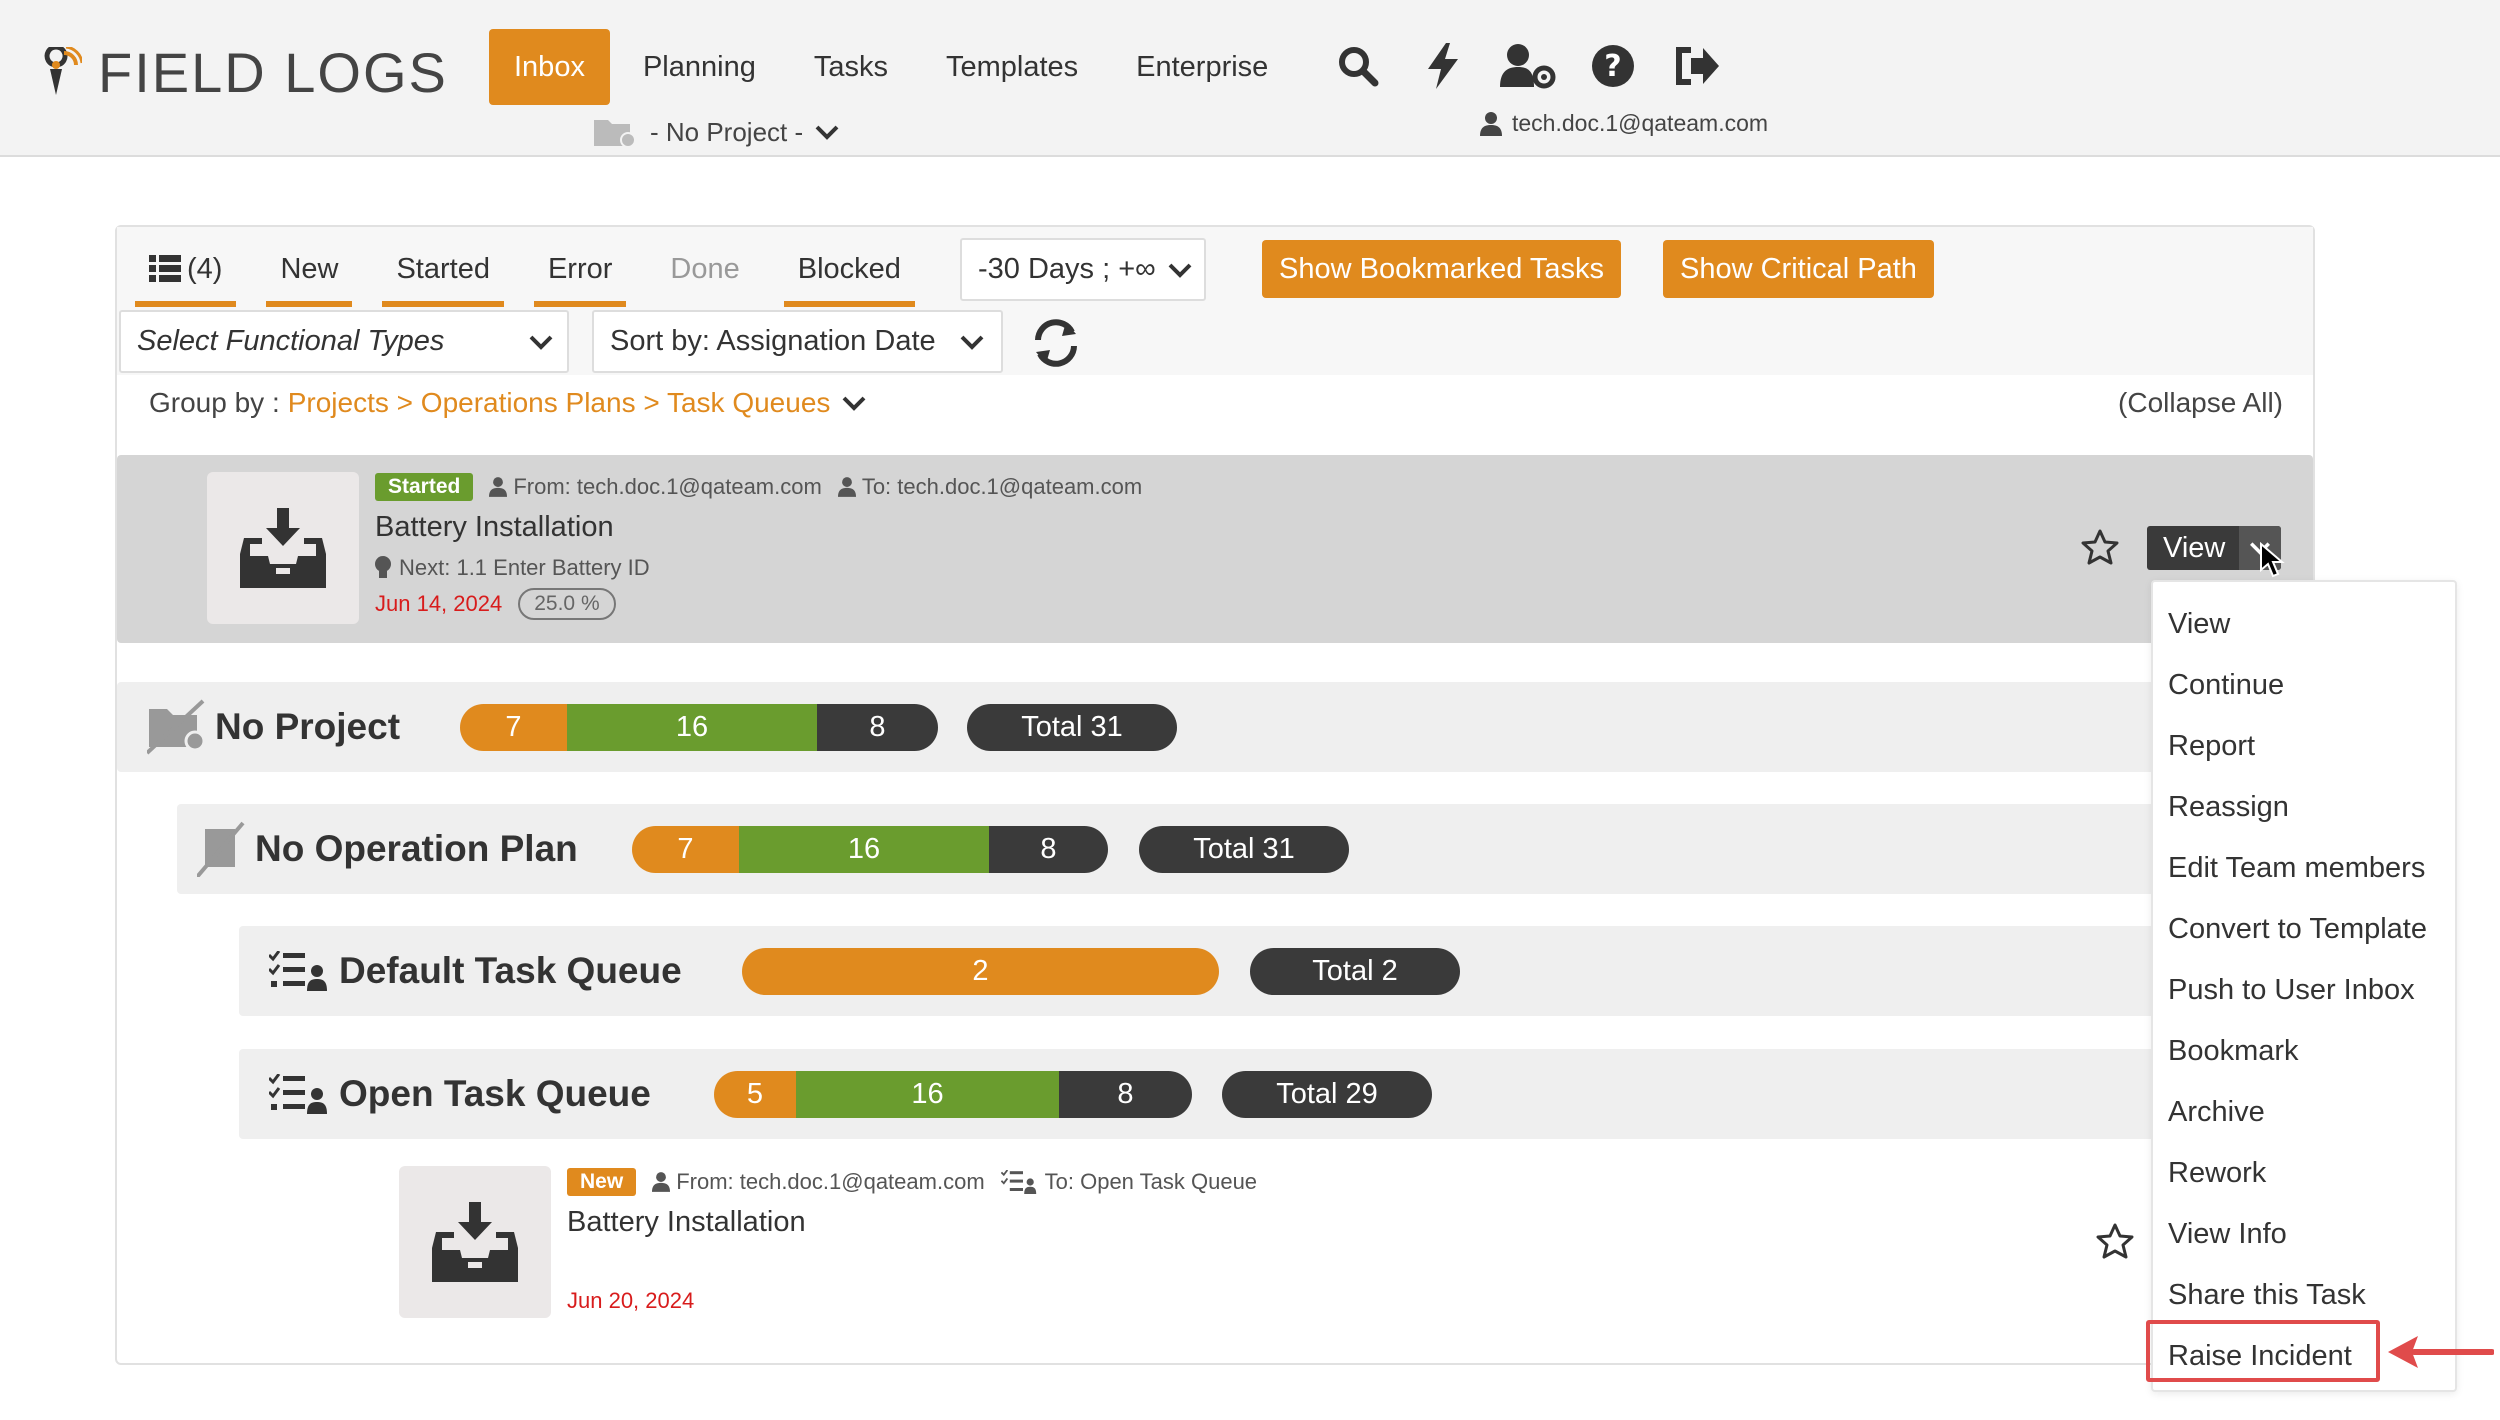 This screenshot has width=2500, height=1420. Describe the element at coordinates (2304, 990) in the screenshot. I see `menu-item-push-to-user-inbox: Push to User Inbox` at that location.